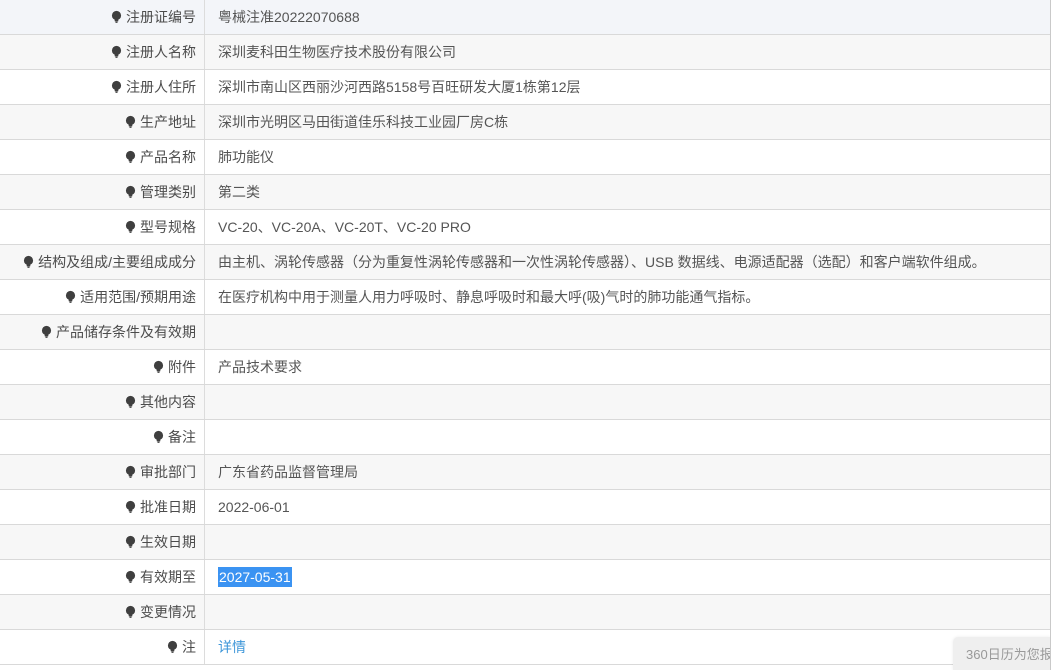 The image size is (1051, 670). Describe the element at coordinates (627, 367) in the screenshot. I see `row-value: 产品技术要求` at that location.